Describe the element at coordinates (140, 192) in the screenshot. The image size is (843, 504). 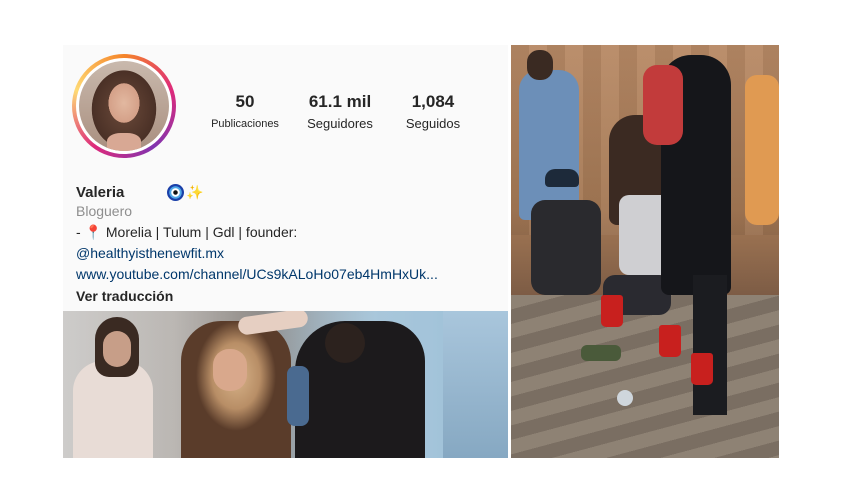
I see `name-row: Valeria ✨` at that location.